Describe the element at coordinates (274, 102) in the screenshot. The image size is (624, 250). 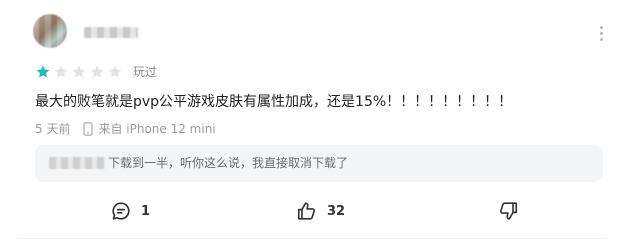
I see `review-text: 最大的败笔就是pvp公平游戏皮肤有属性加成，还是15%！！！！！！！！！` at that location.